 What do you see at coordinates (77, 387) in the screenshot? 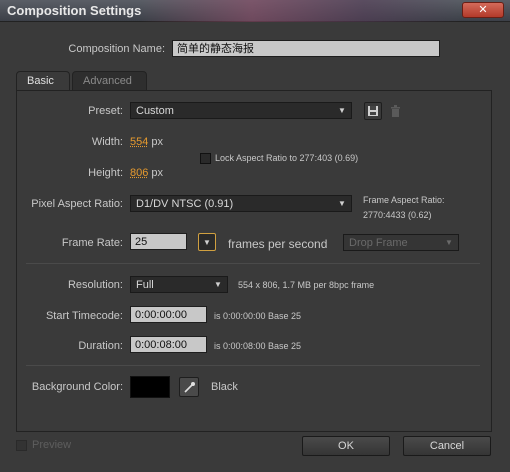
I see `background-color-label: Background Color:` at bounding box center [77, 387].